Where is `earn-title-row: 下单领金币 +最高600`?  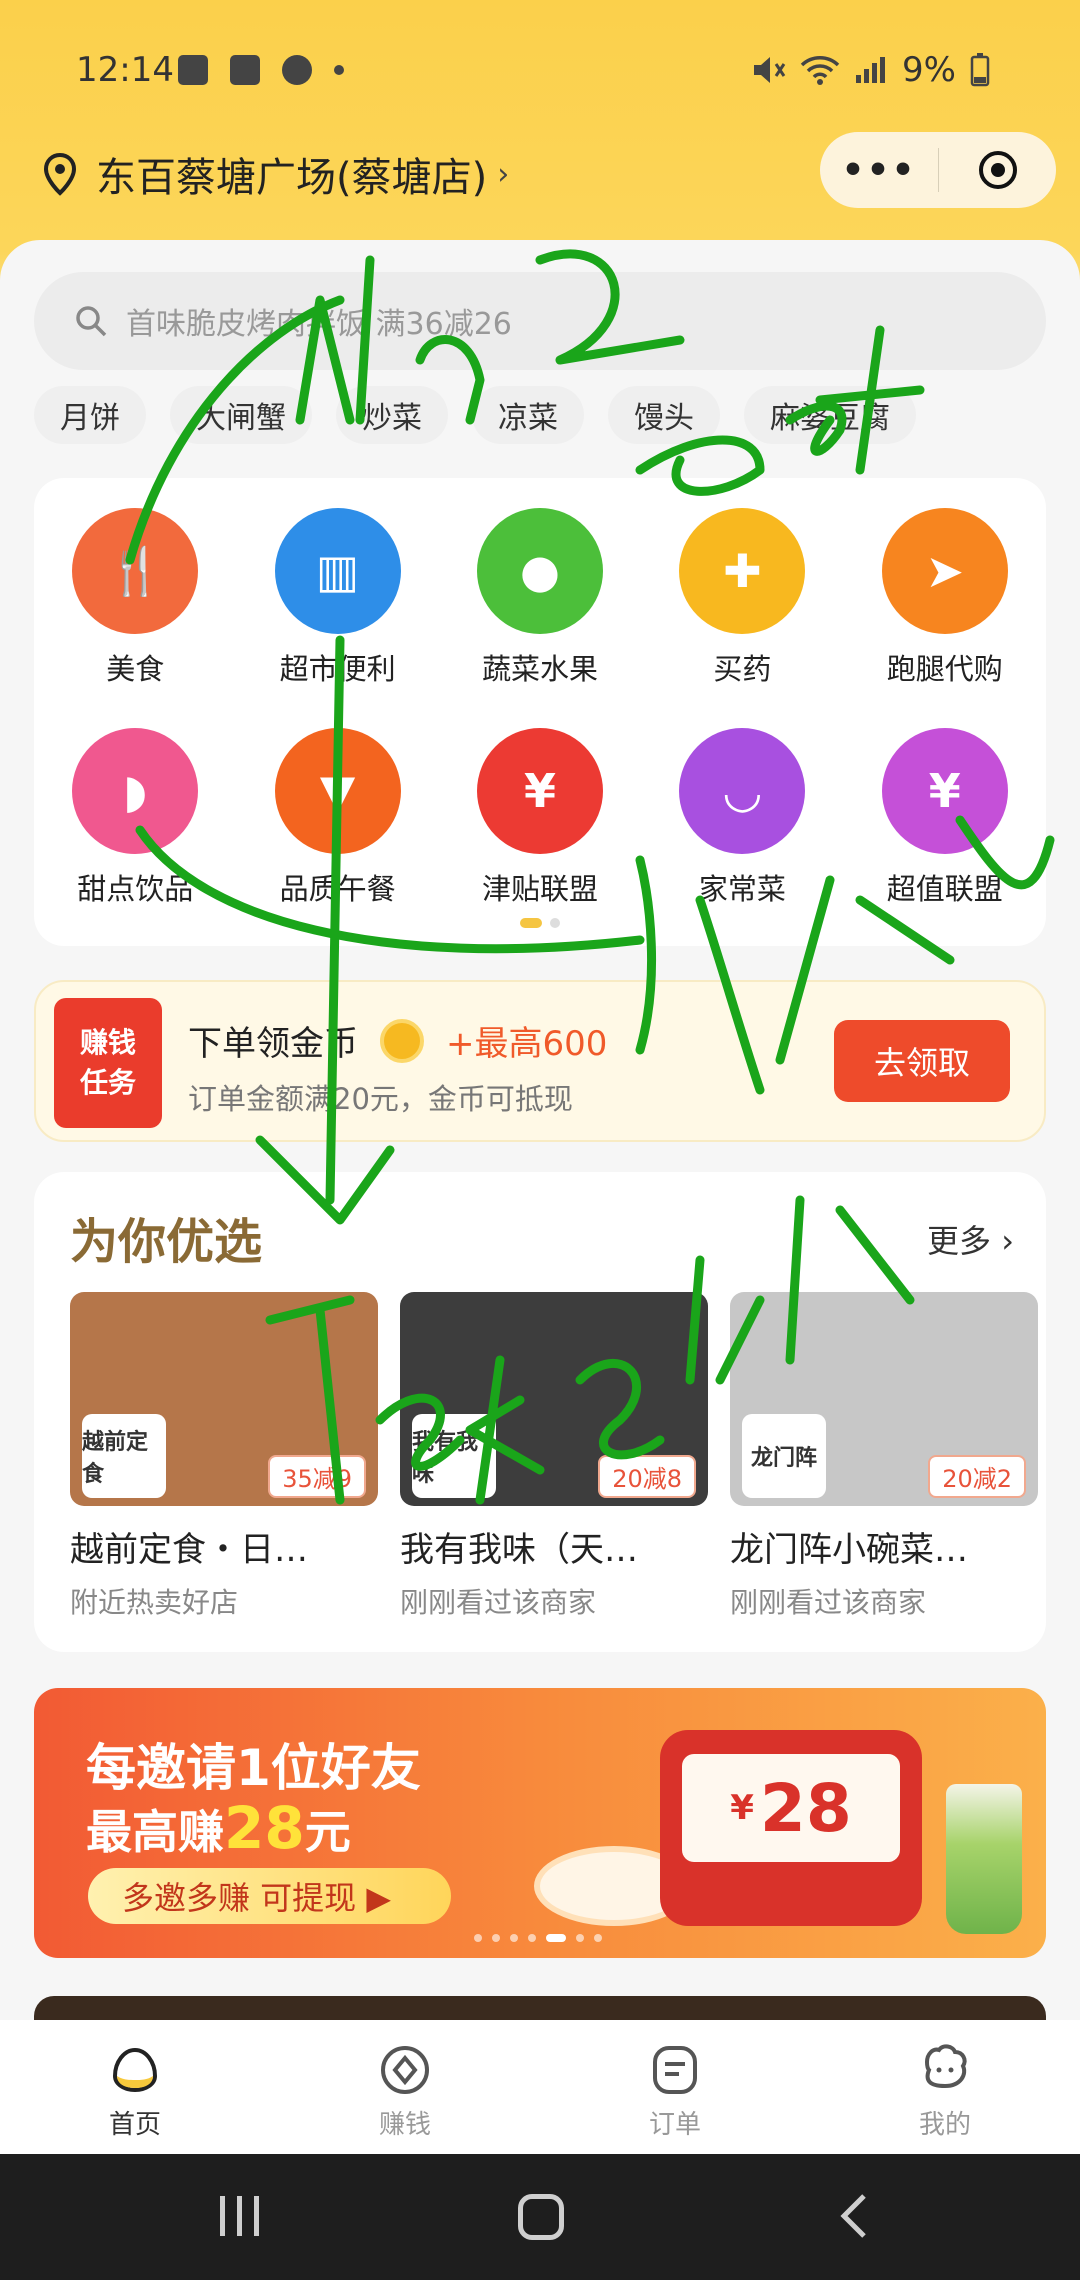 earn-title-row: 下单领金币 +最高600 is located at coordinates (397, 1040).